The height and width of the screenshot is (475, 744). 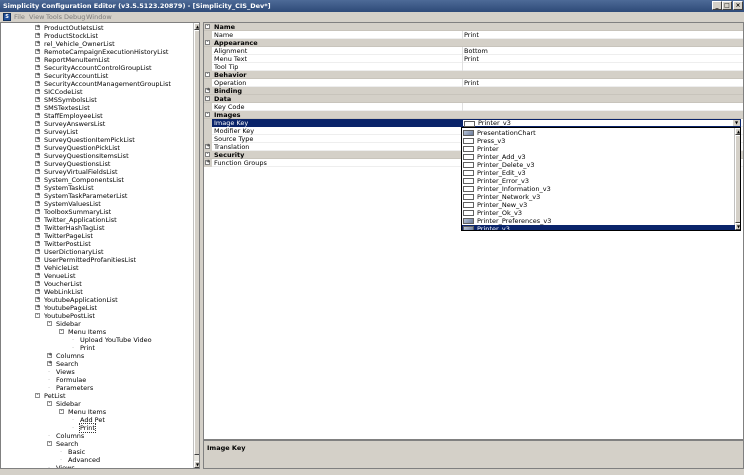 I want to click on tree-item: + rel_Vehicle_OwnerList, so click(x=96, y=44).